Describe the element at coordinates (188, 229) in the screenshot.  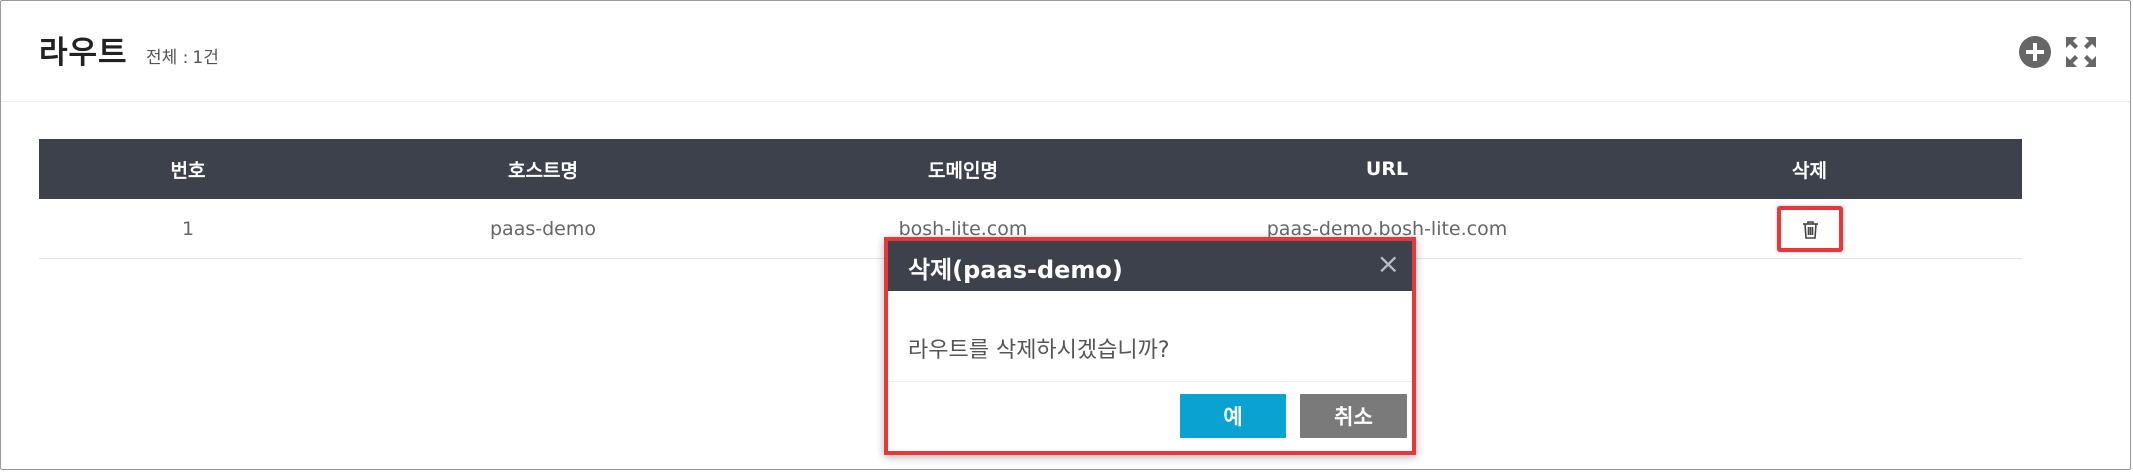
I see `cell-number: 1` at that location.